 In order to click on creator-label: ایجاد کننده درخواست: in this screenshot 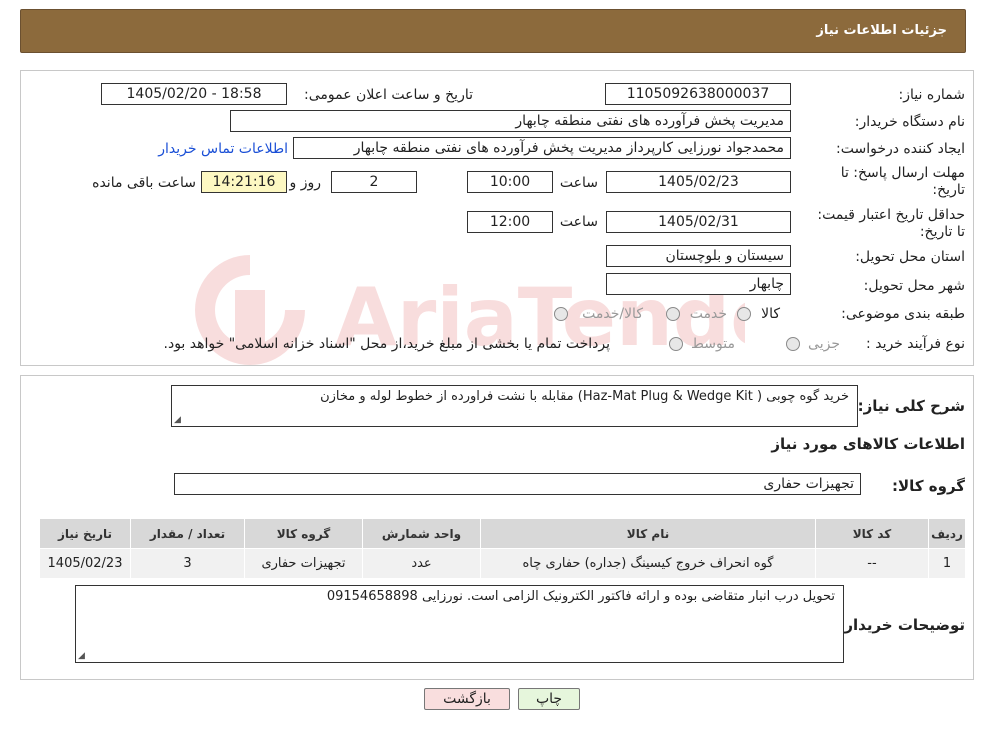, I will do `click(900, 149)`.